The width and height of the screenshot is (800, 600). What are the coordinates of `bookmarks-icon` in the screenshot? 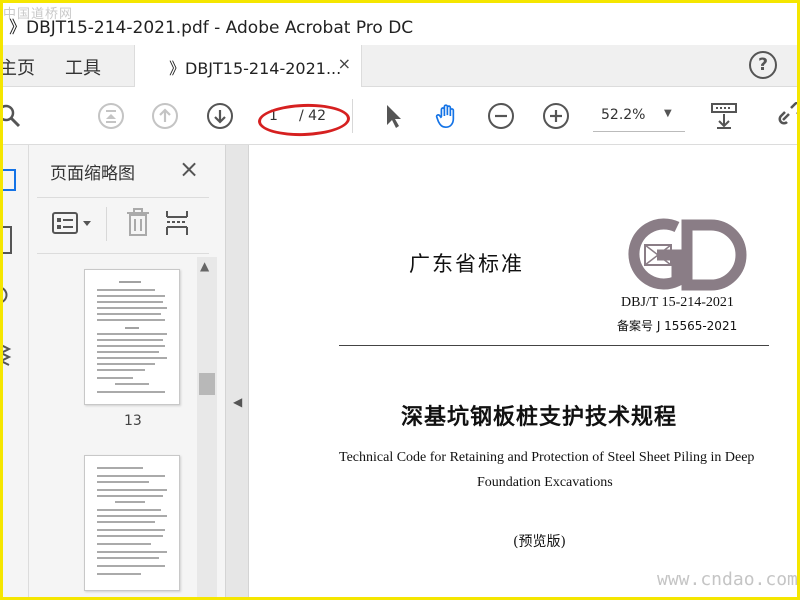 It's located at (9, 240).